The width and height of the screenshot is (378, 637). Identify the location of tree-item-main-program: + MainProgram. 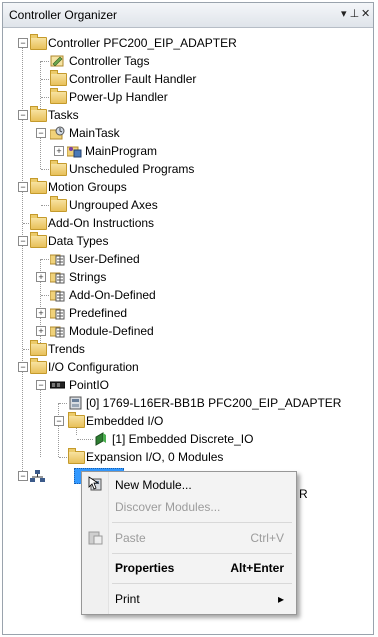
(183, 151).